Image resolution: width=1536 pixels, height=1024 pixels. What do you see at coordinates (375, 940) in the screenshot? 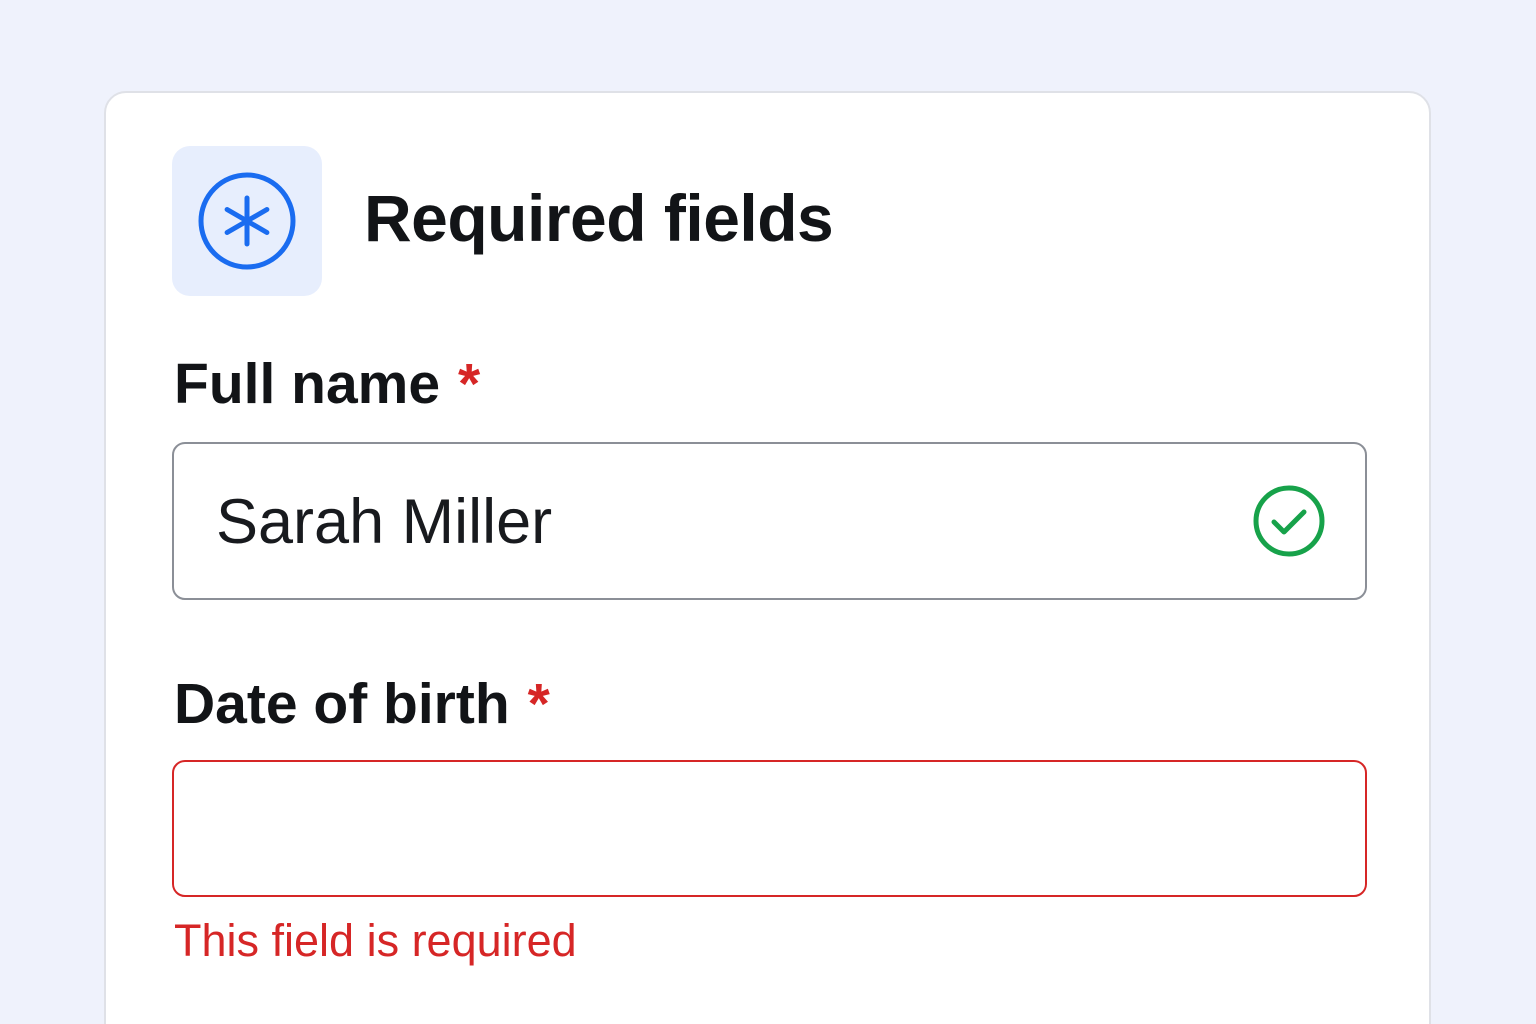
I see `date-of-birth-error-message: This field is required` at bounding box center [375, 940].